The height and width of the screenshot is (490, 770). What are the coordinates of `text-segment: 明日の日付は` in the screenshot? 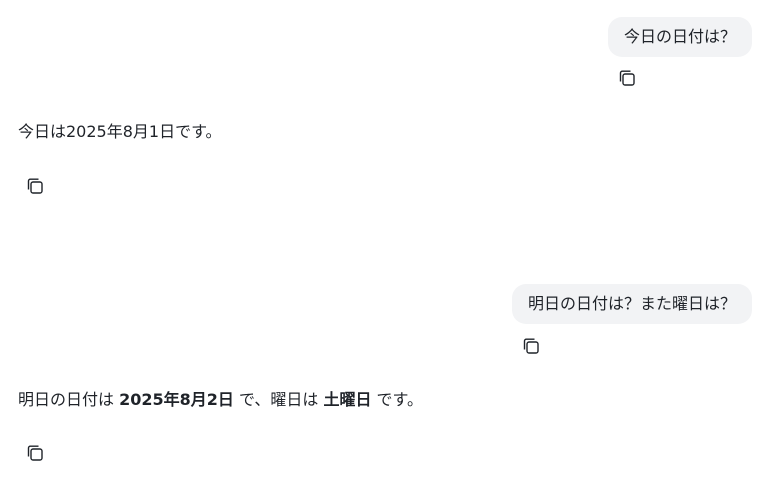 It's located at (69, 399).